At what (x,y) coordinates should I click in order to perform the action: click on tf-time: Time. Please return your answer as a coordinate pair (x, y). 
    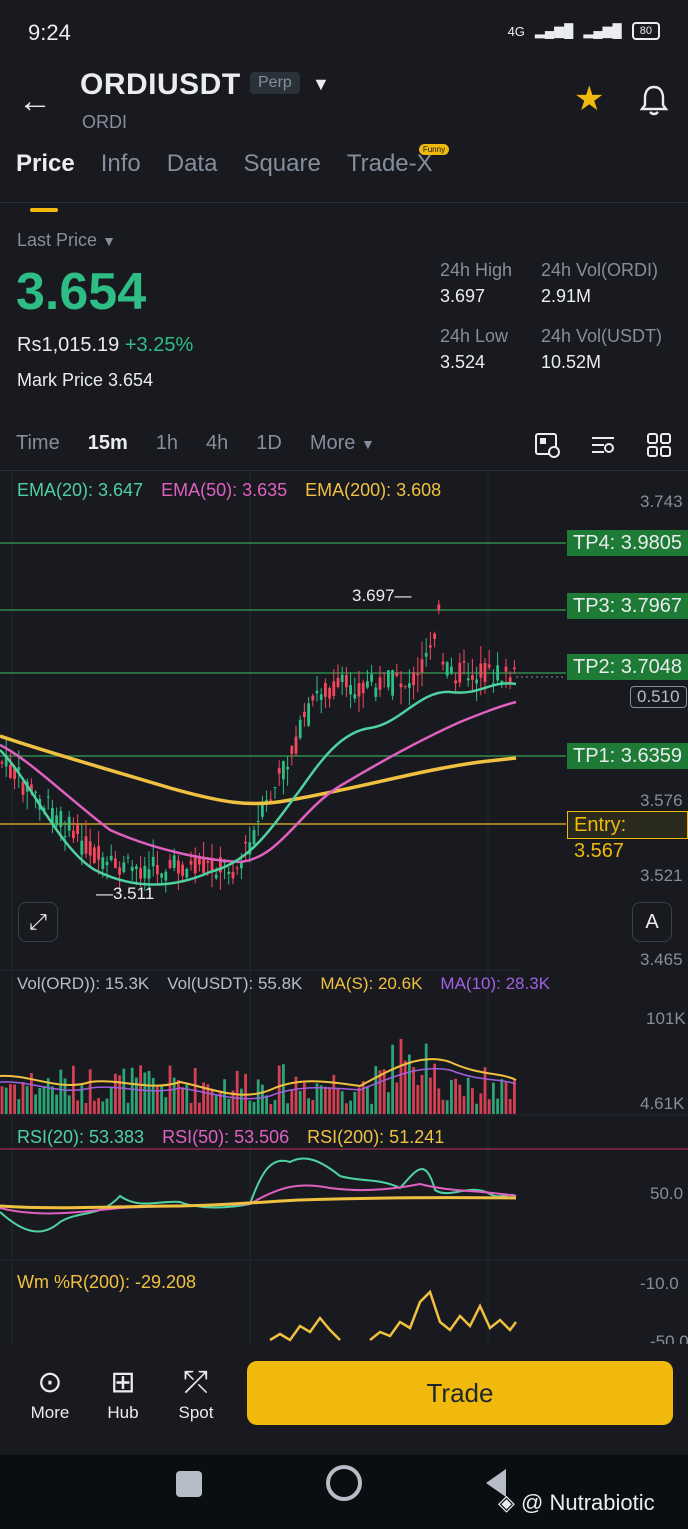
    Looking at the image, I should click on (38, 443).